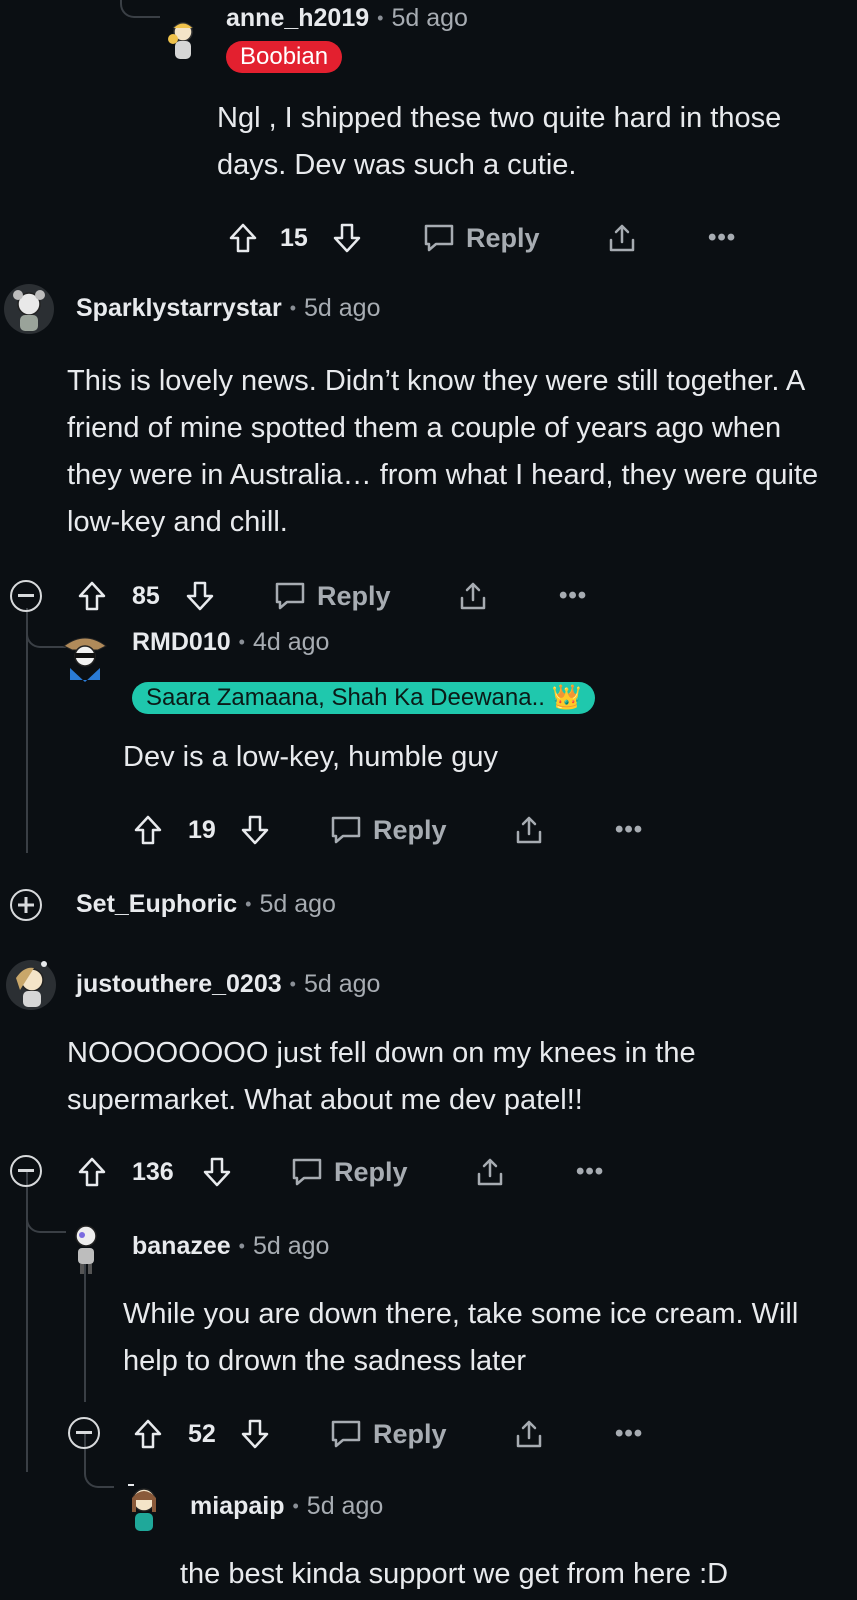 The image size is (857, 1600). I want to click on comment-meta: RMD010 • 4d ago, so click(230, 642).